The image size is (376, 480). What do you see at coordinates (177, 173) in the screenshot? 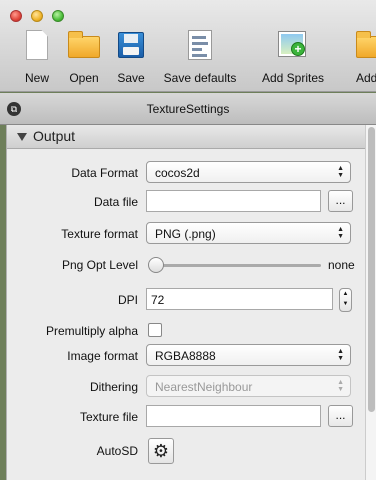
I see `data-format-value: cocos2d` at bounding box center [177, 173].